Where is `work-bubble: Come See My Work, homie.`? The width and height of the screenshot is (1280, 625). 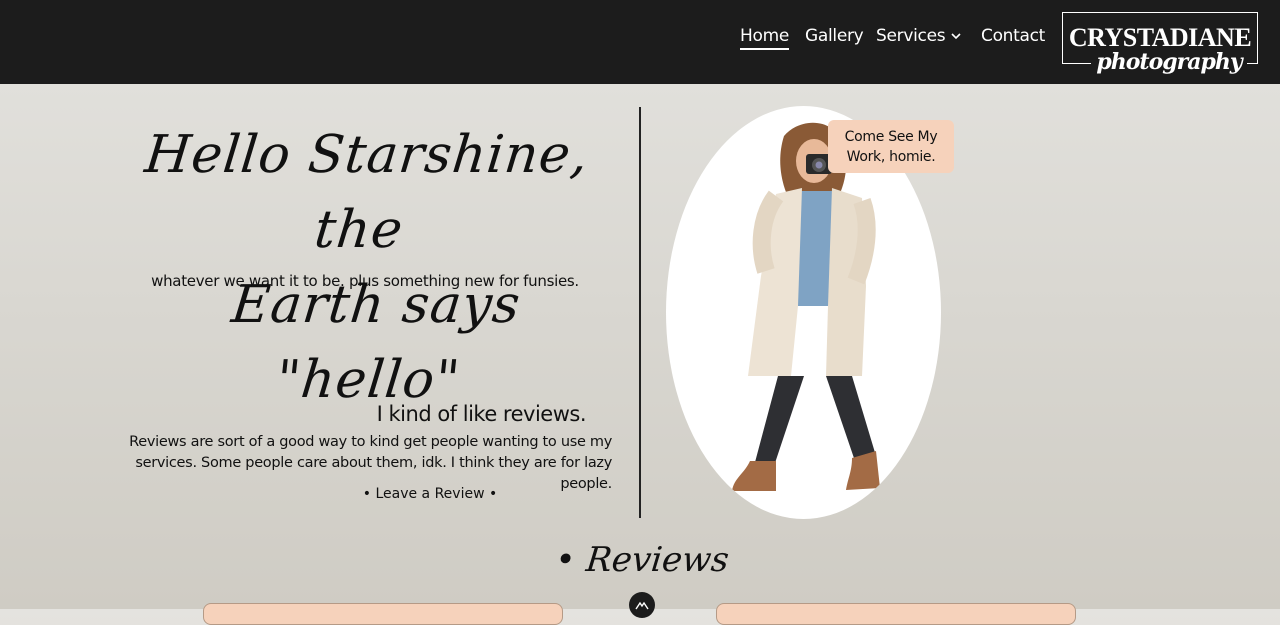
work-bubble: Come See My Work, homie. is located at coordinates (891, 146).